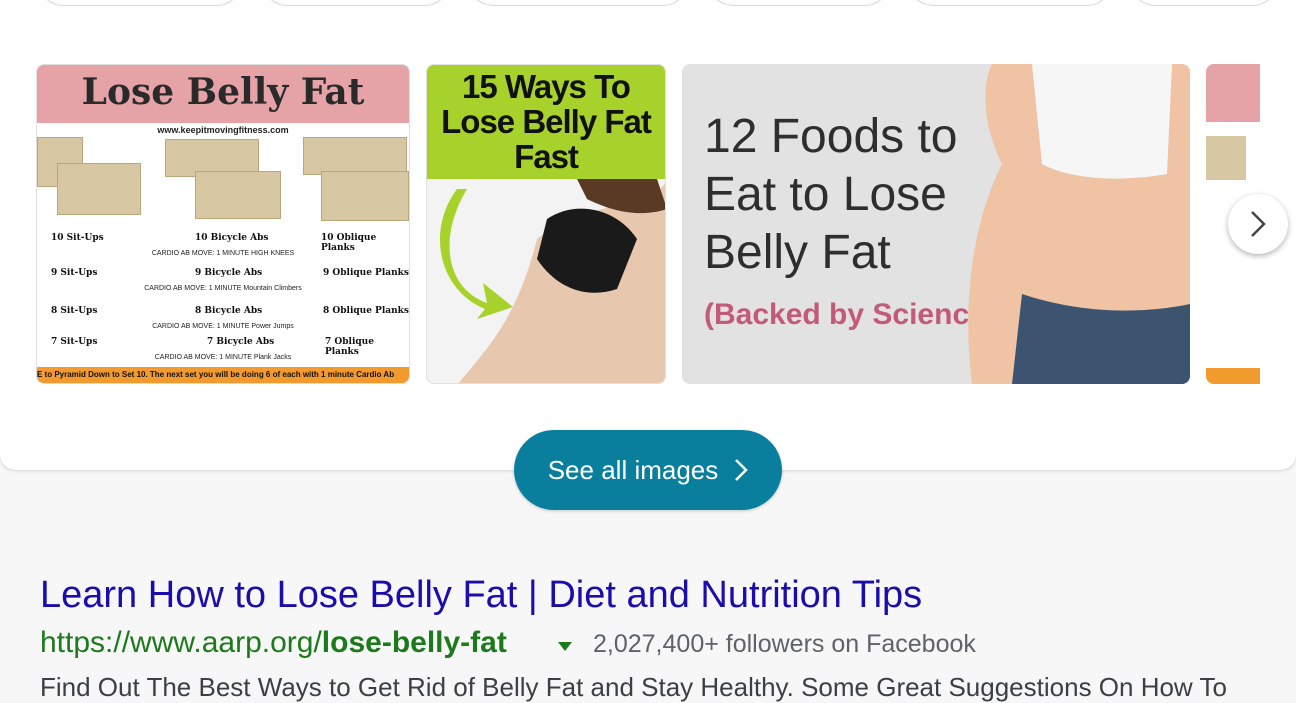  Describe the element at coordinates (74, 273) in the screenshot. I see `row-situps: 9 Sit-Ups` at that location.